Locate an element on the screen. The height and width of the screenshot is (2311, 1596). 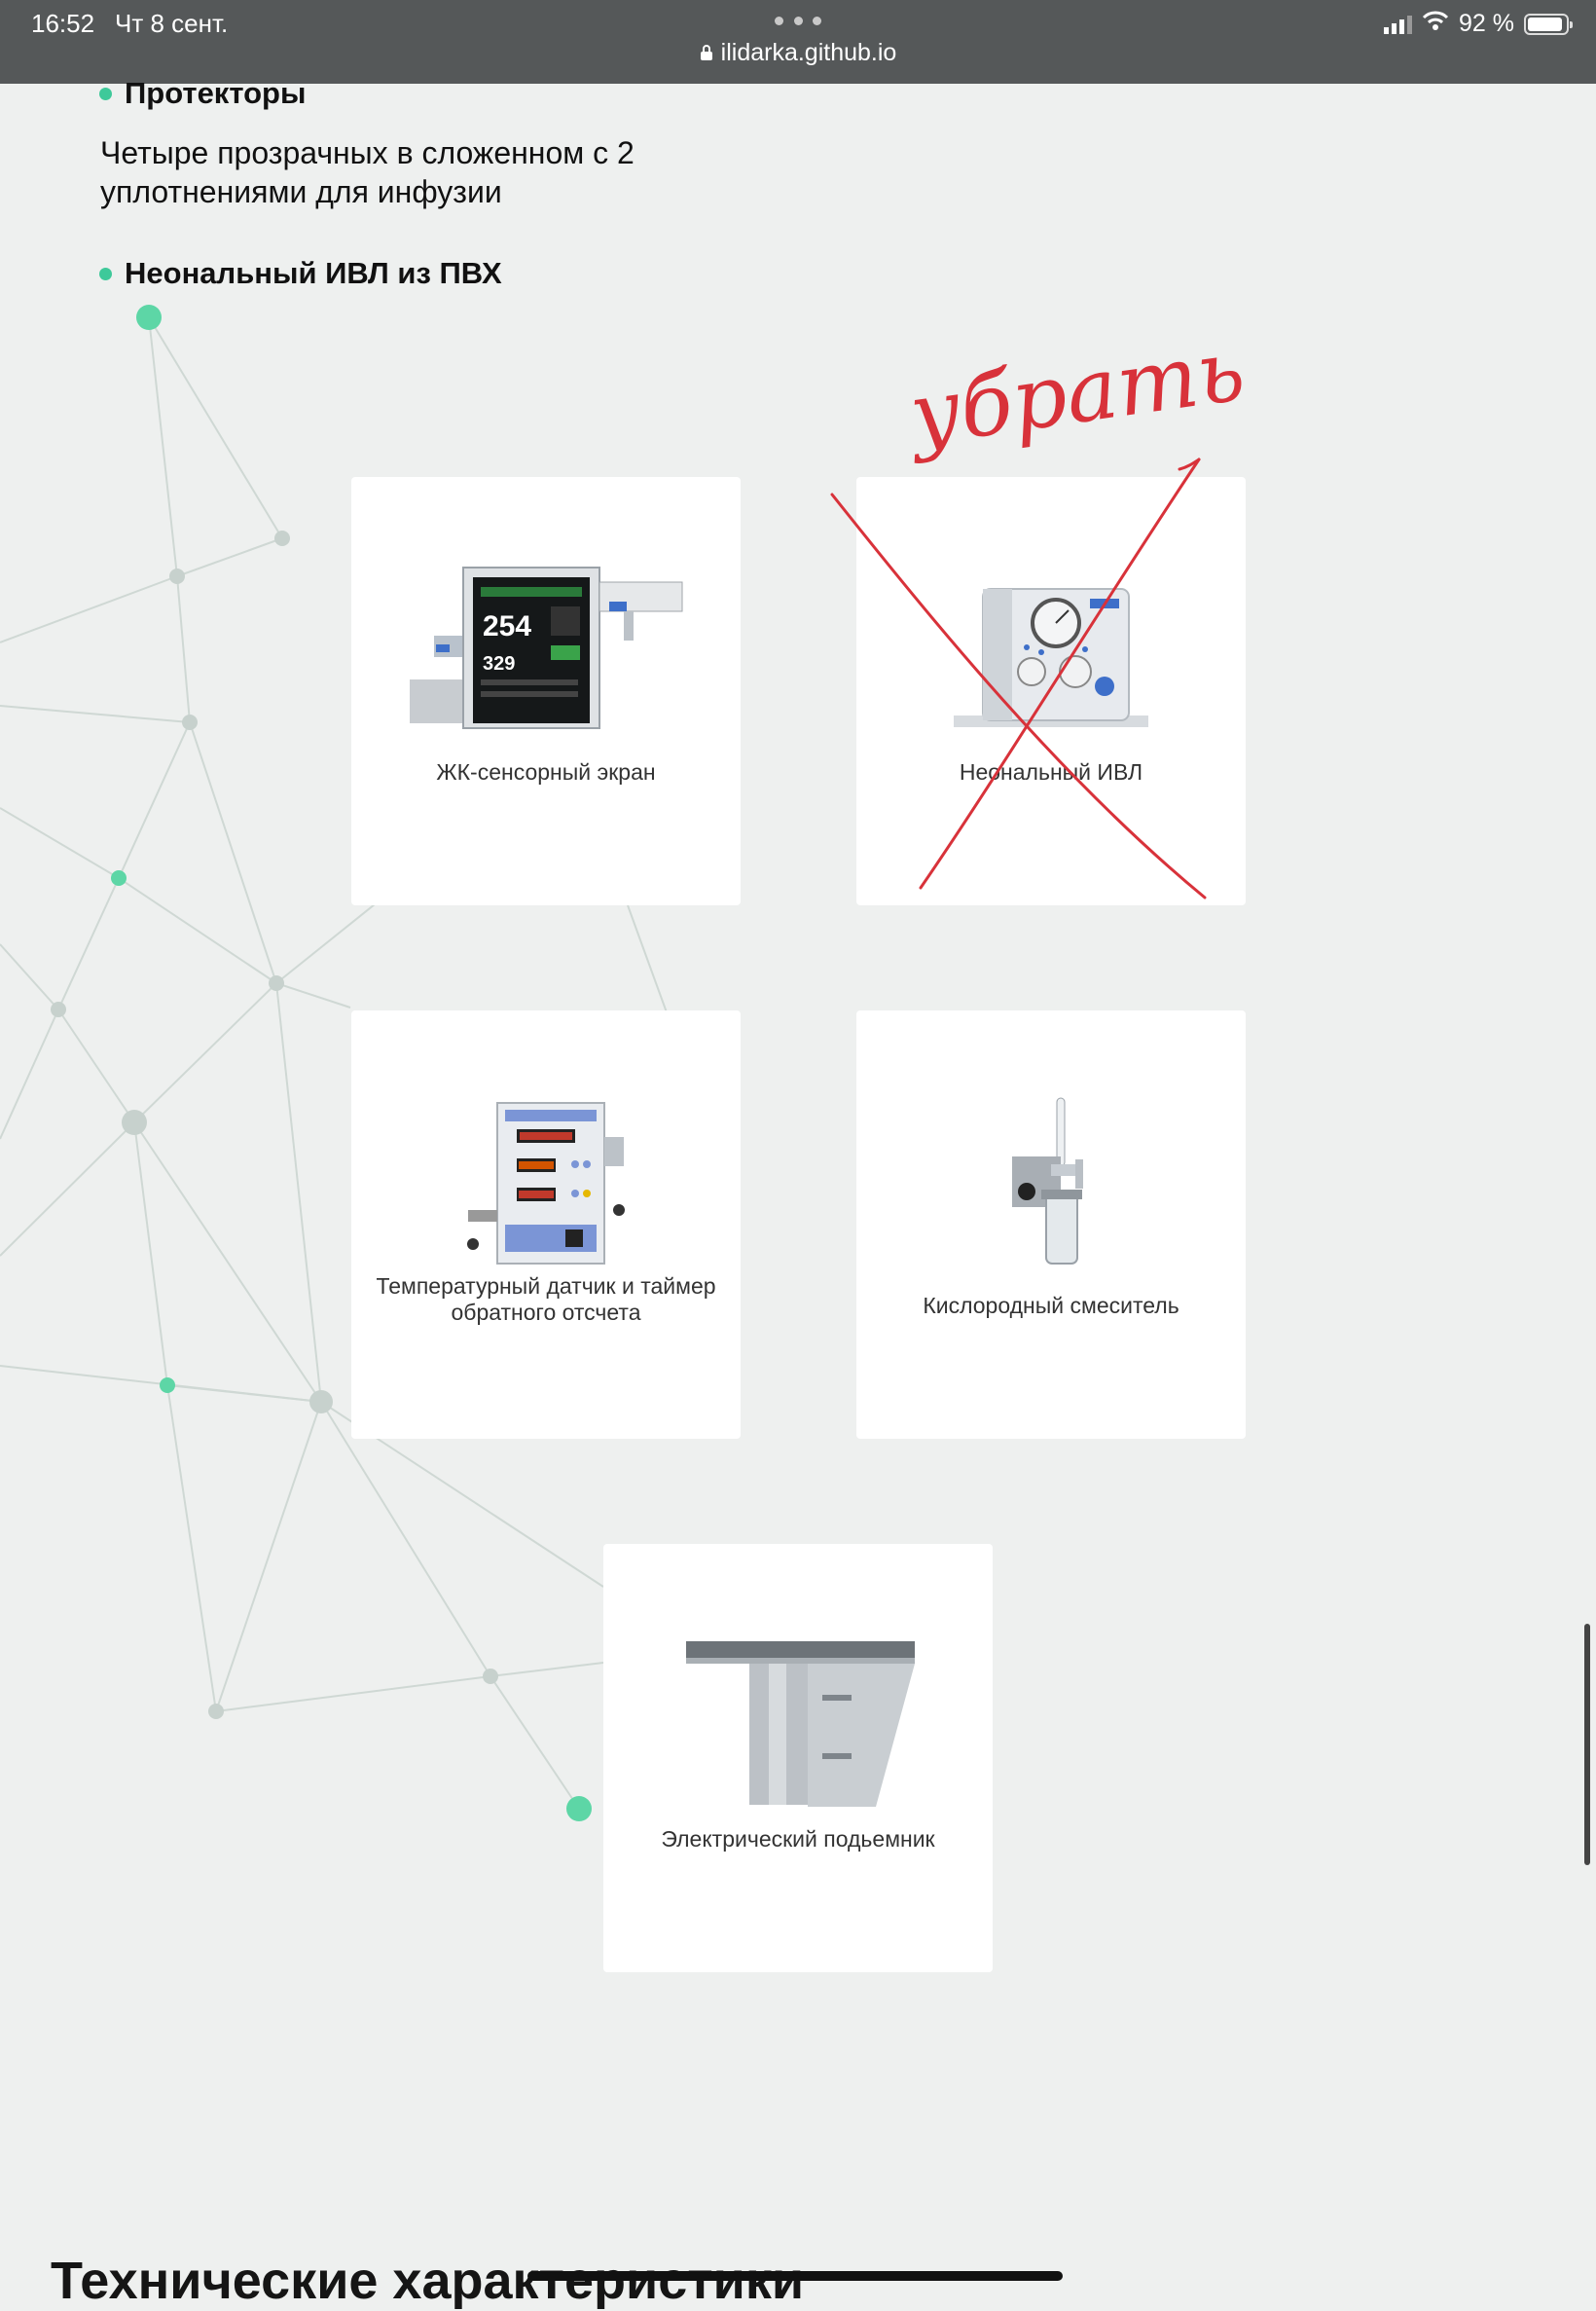
handwritten-note-text: убрать is located at coordinates (1075, 392).